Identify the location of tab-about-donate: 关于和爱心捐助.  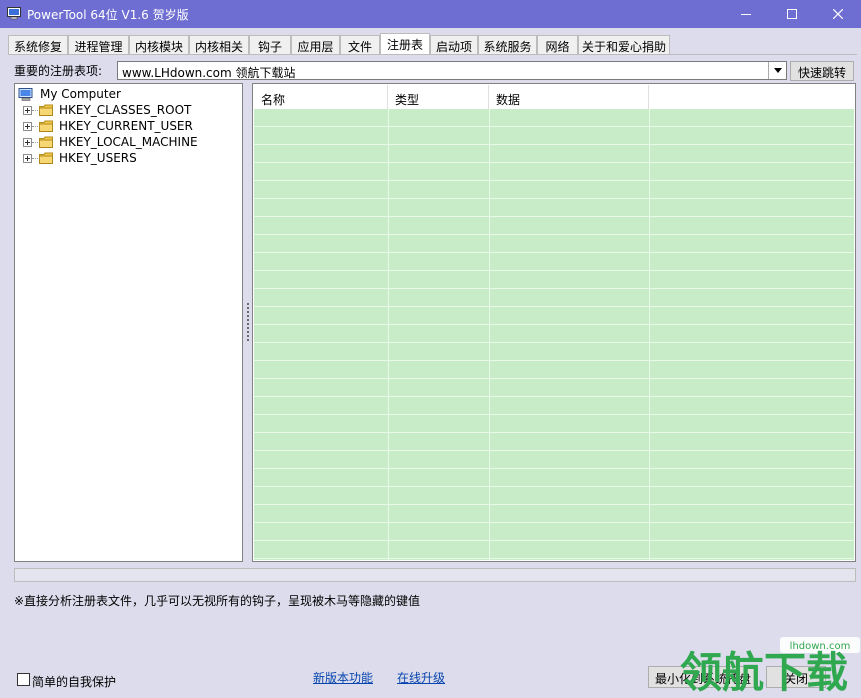
(624, 44).